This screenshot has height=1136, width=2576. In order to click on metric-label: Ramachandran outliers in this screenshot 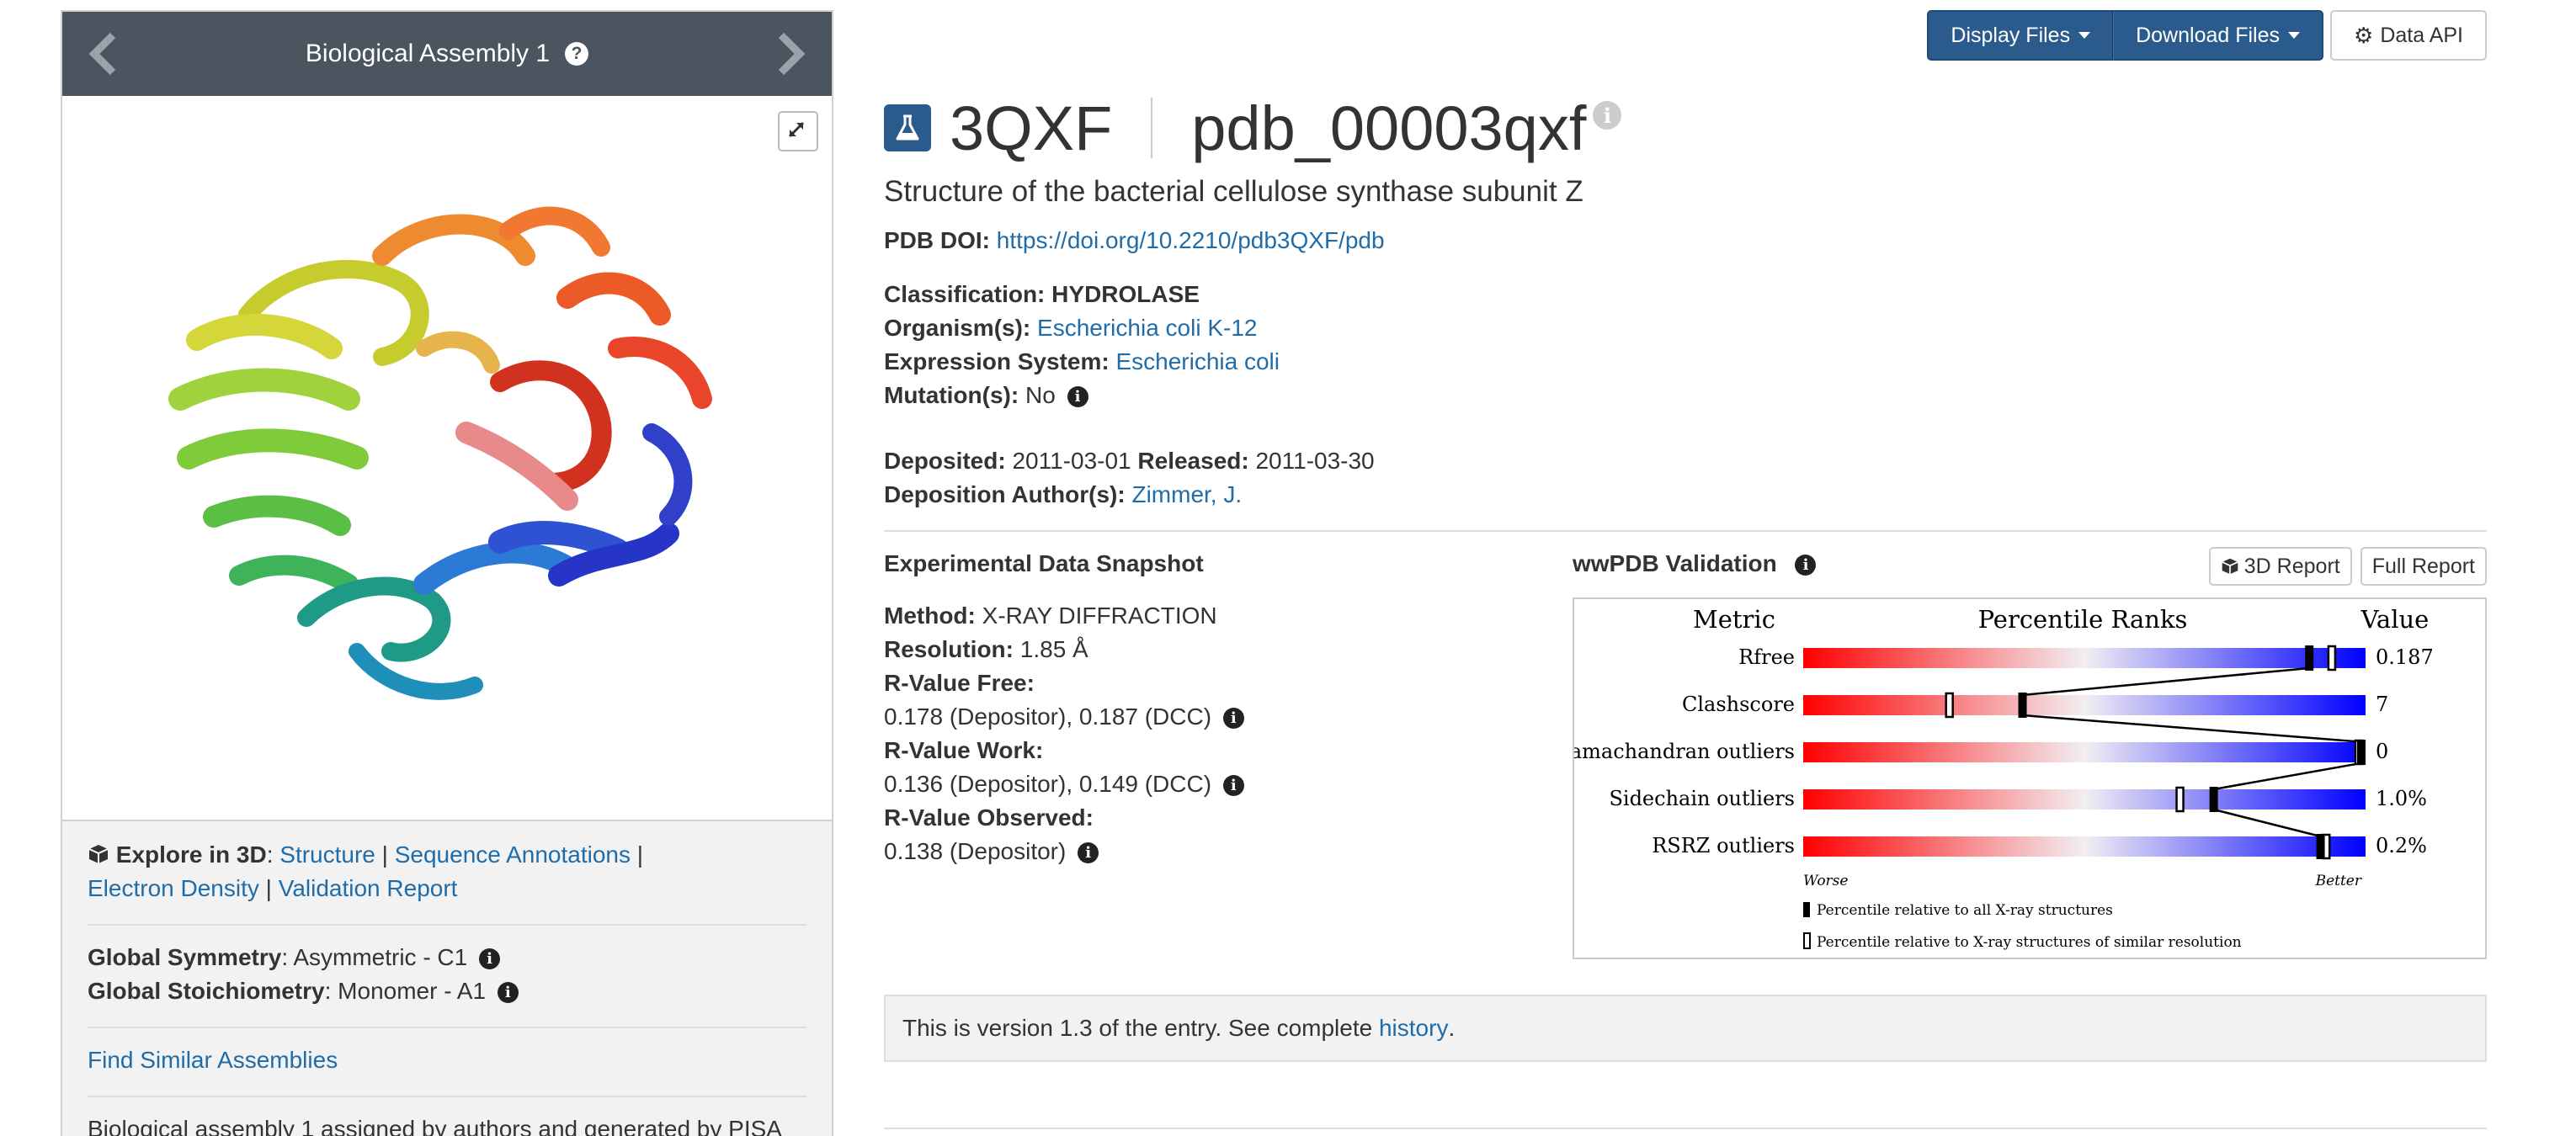, I will do `click(1685, 751)`.